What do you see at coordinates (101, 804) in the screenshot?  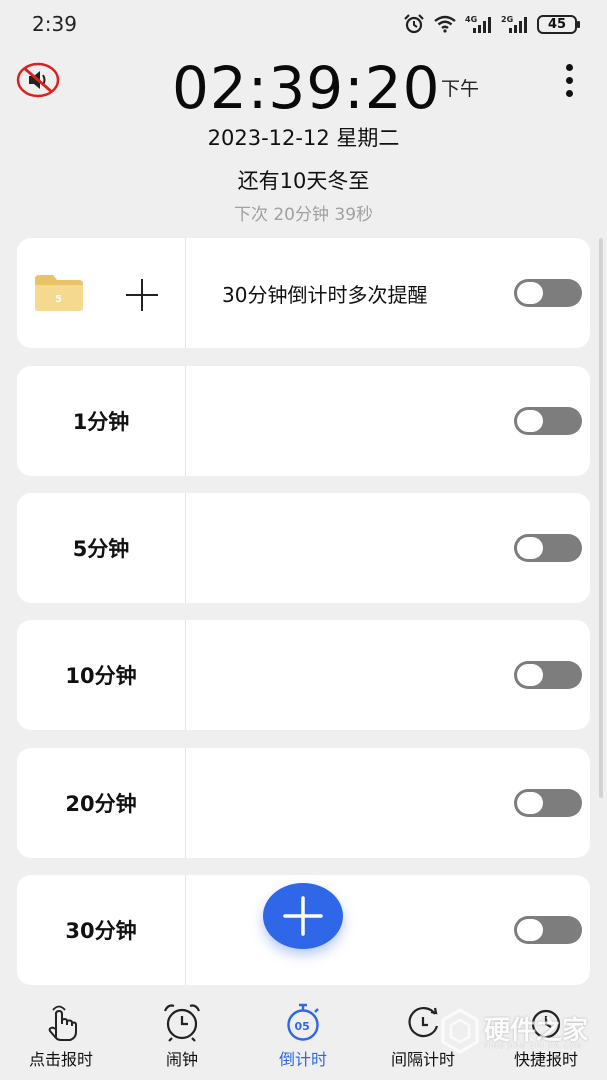 I see `timer-duration: 20分钟` at bounding box center [101, 804].